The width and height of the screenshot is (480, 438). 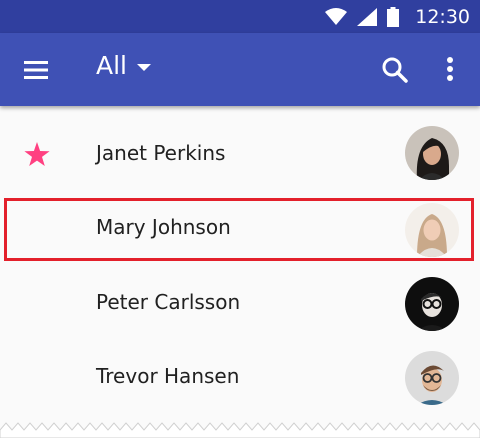 I want to click on more-options-button, so click(x=450, y=70).